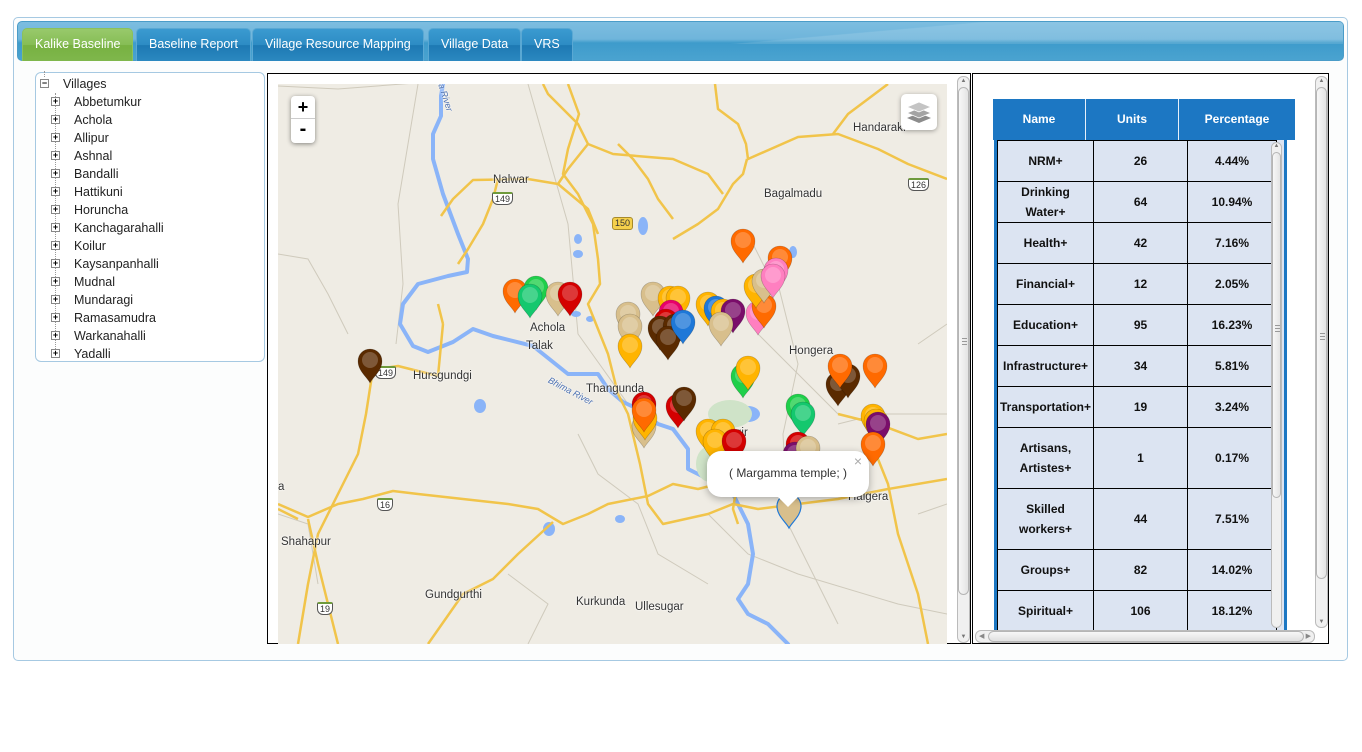 The height and width of the screenshot is (752, 1362). What do you see at coordinates (1232, 570) in the screenshot?
I see `cell-percentage: 14.02%` at bounding box center [1232, 570].